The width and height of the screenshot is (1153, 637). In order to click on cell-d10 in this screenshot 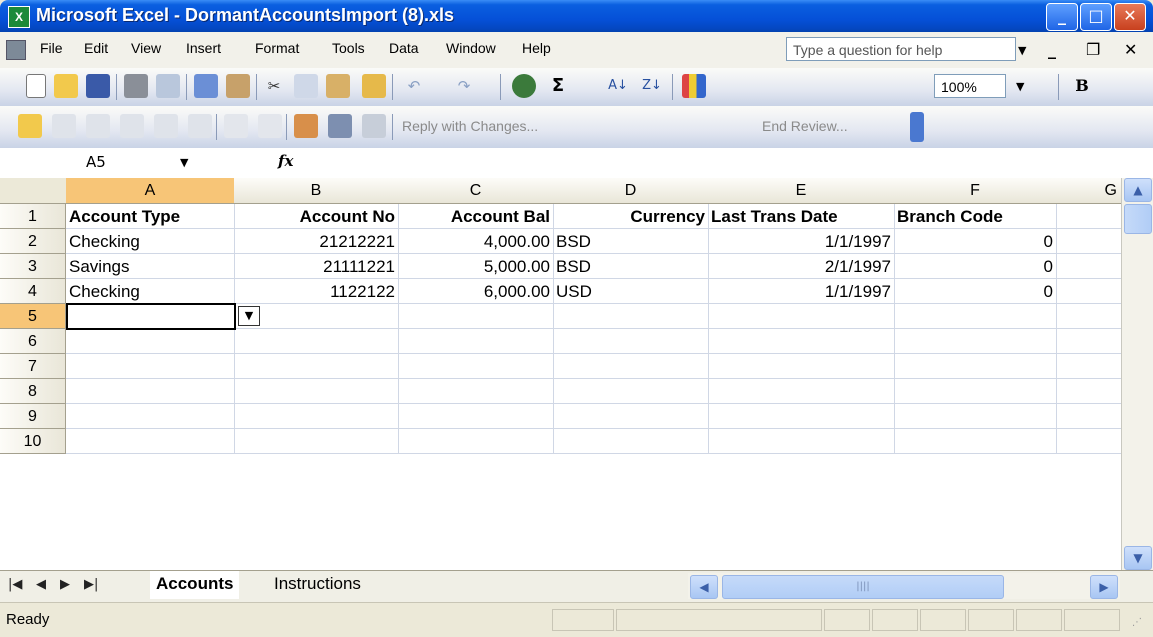, I will do `click(631, 441)`.